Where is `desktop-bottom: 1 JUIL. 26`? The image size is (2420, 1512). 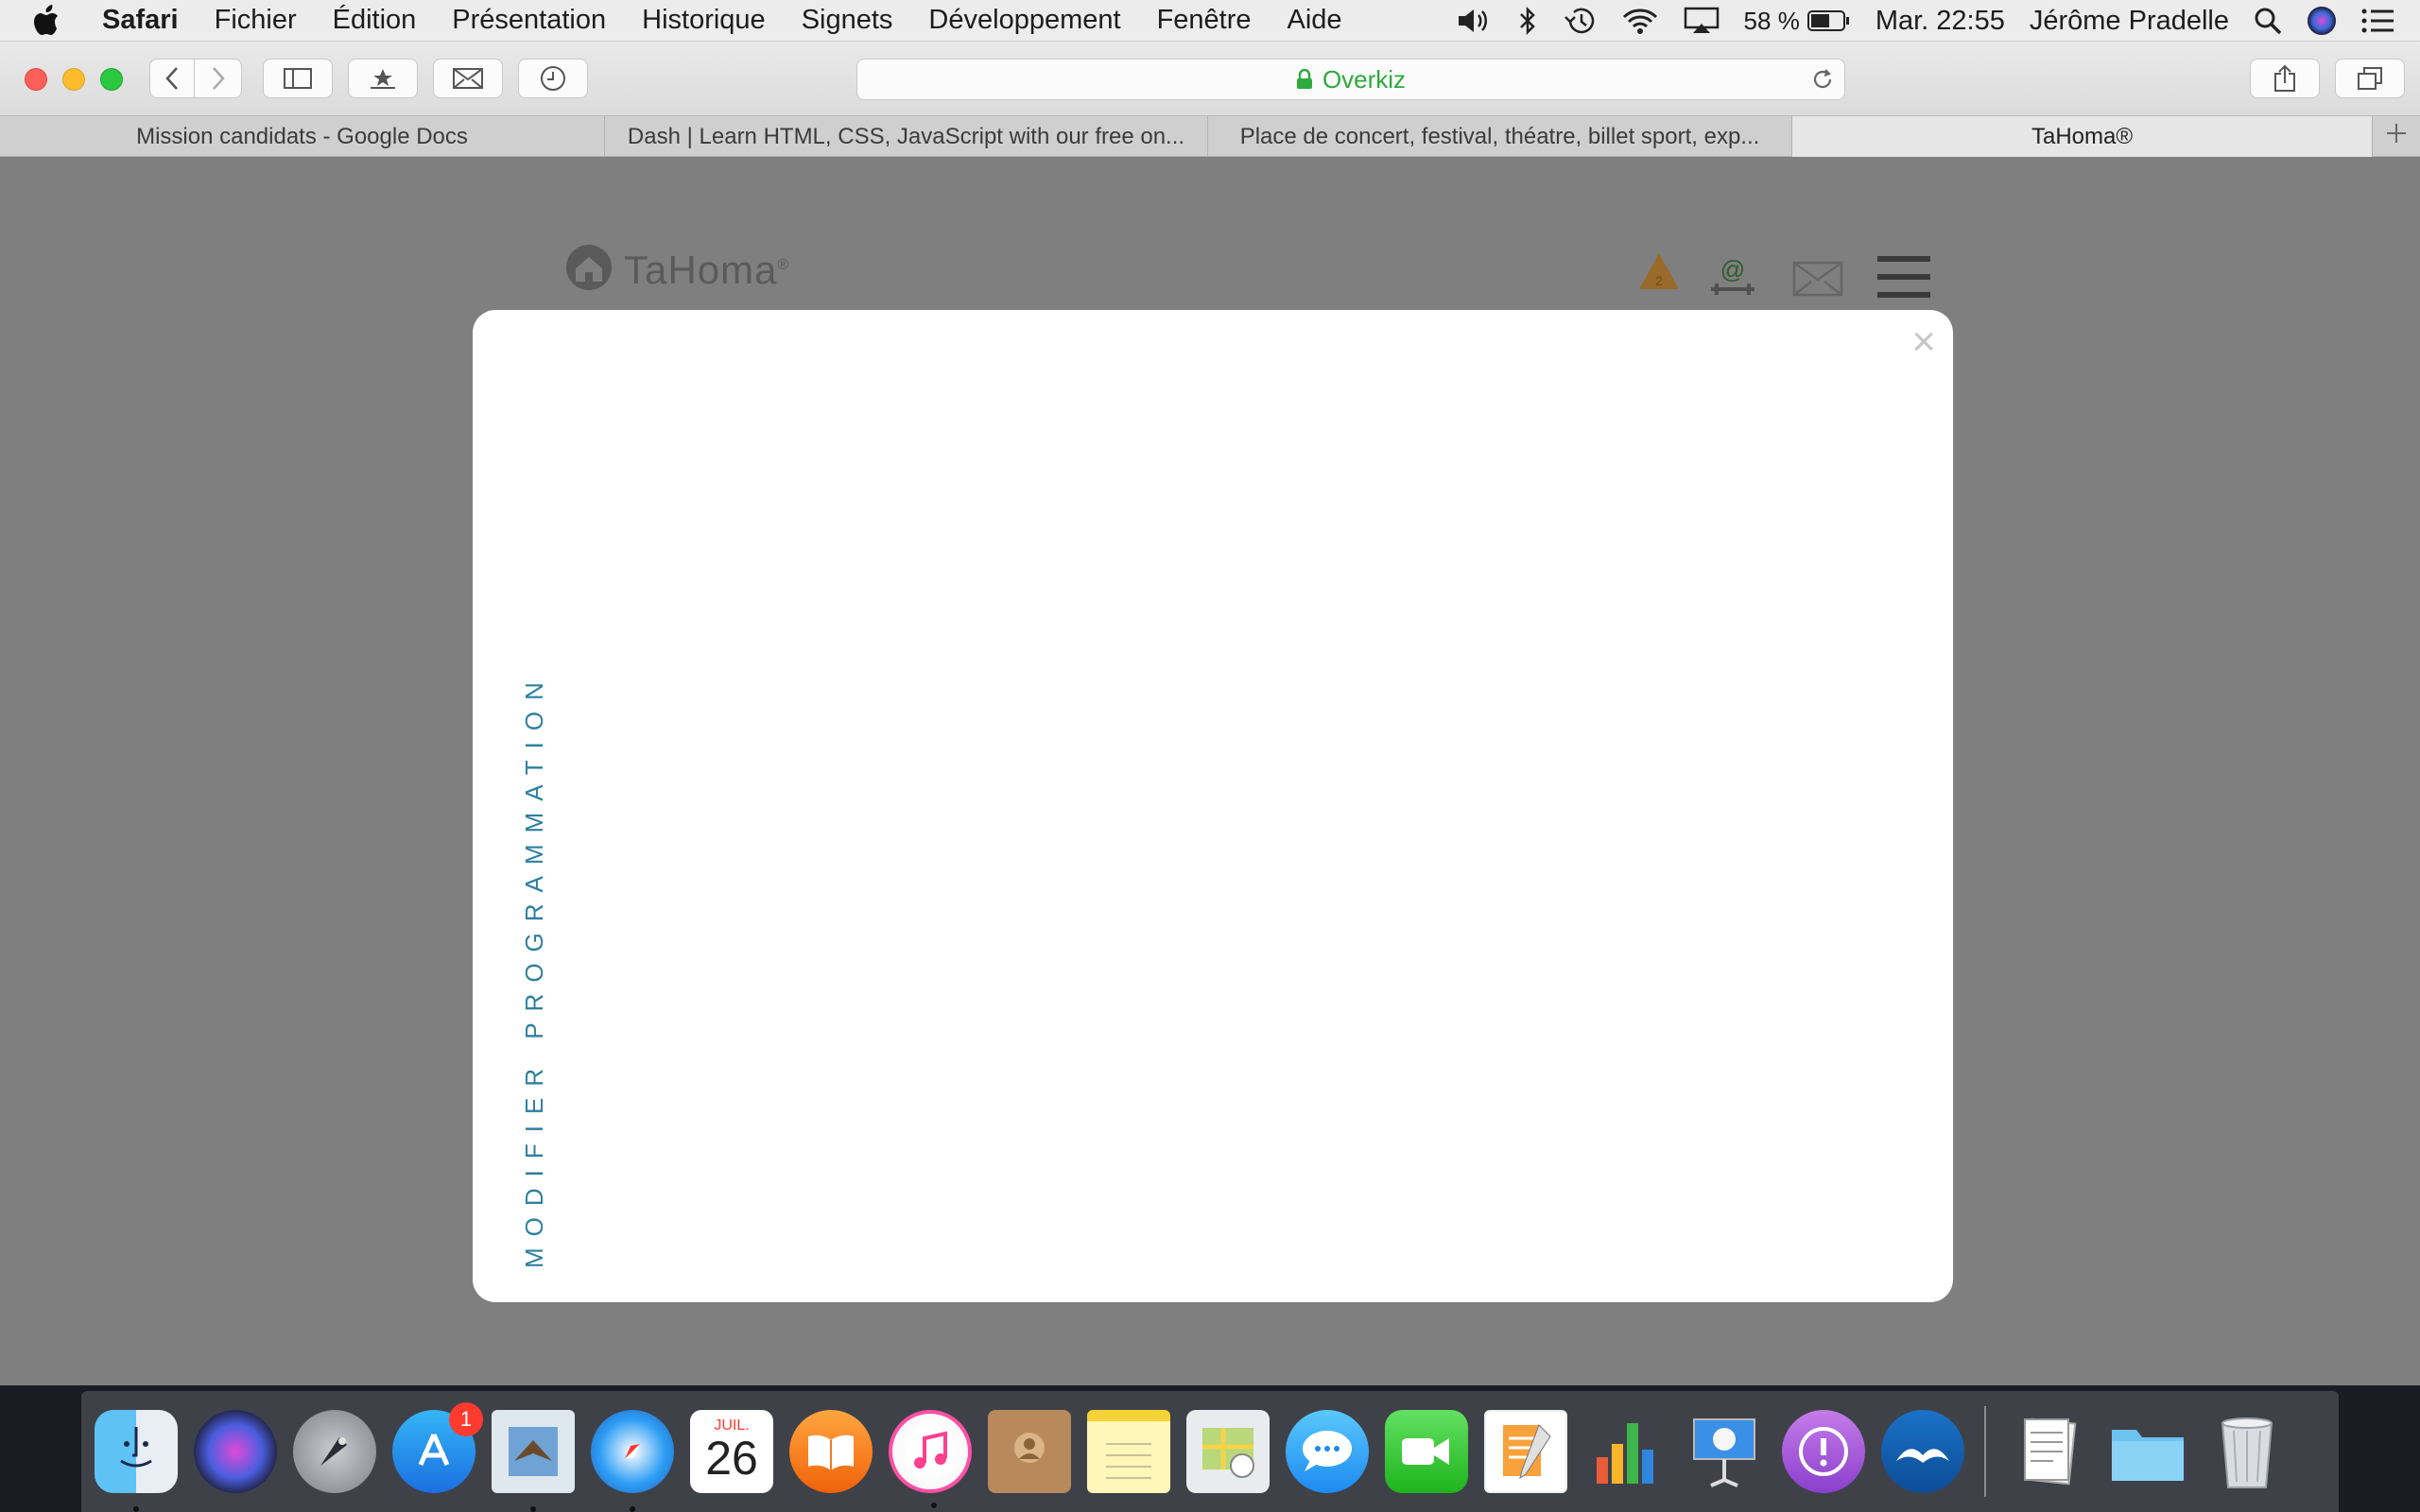 desktop-bottom: 1 JUIL. 26 is located at coordinates (1210, 1448).